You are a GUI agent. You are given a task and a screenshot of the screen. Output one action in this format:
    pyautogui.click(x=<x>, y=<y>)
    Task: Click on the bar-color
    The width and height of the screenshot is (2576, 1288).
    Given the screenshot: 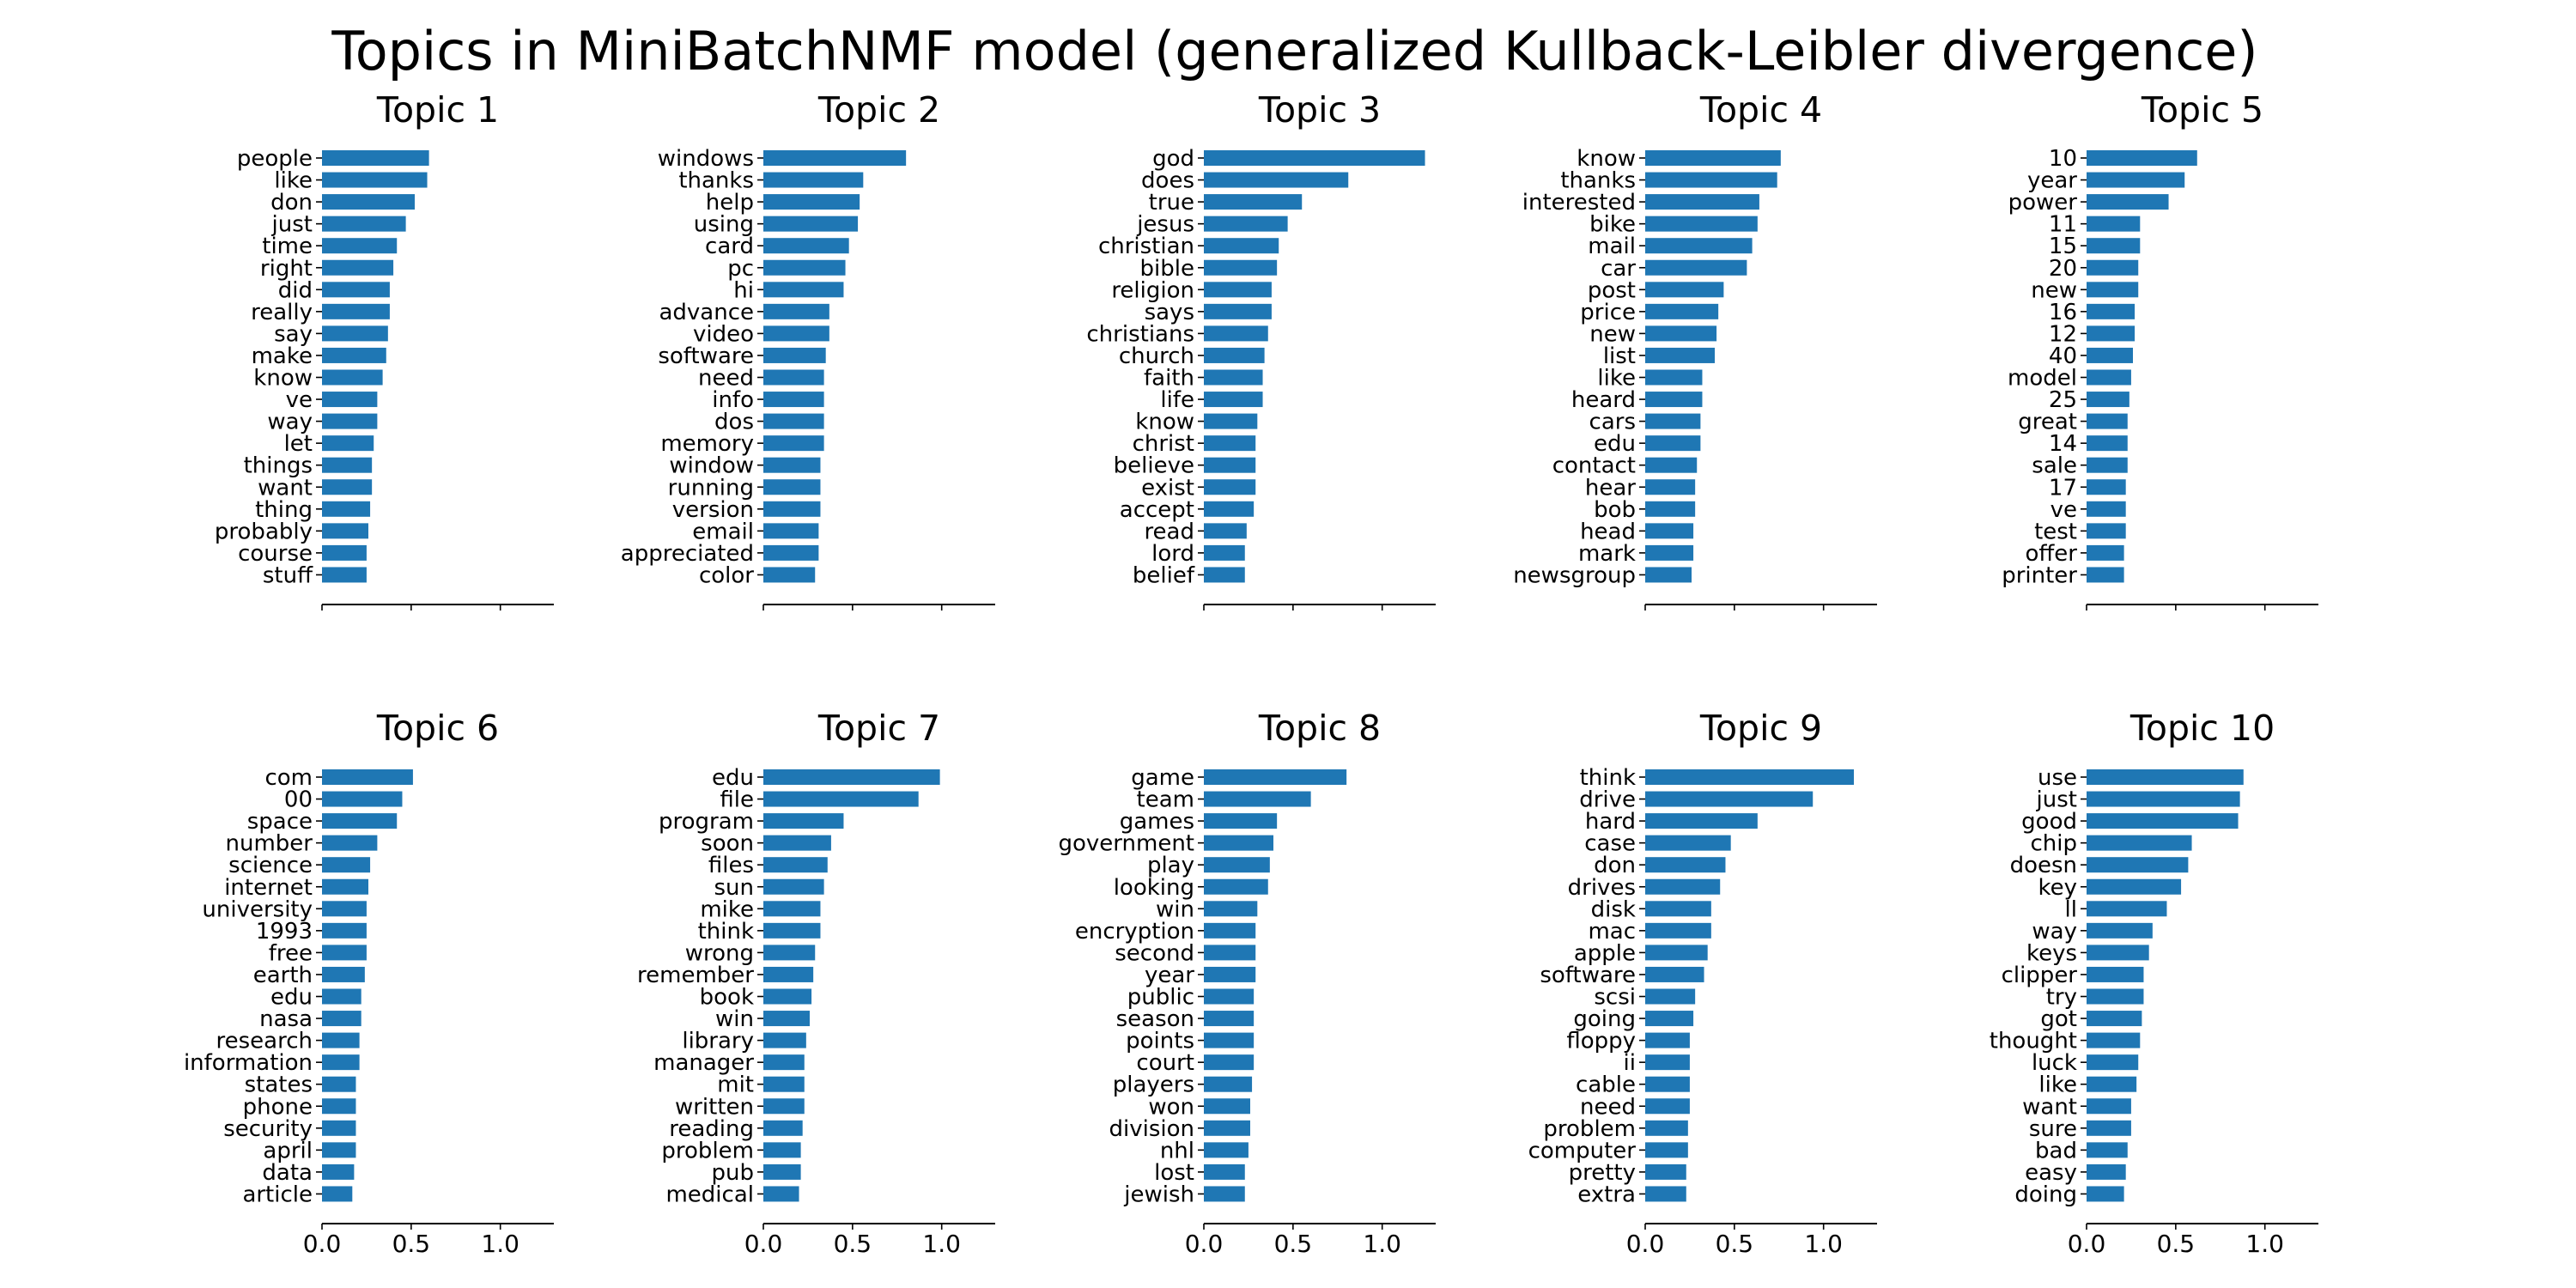 What is the action you would take?
    pyautogui.click(x=790, y=575)
    